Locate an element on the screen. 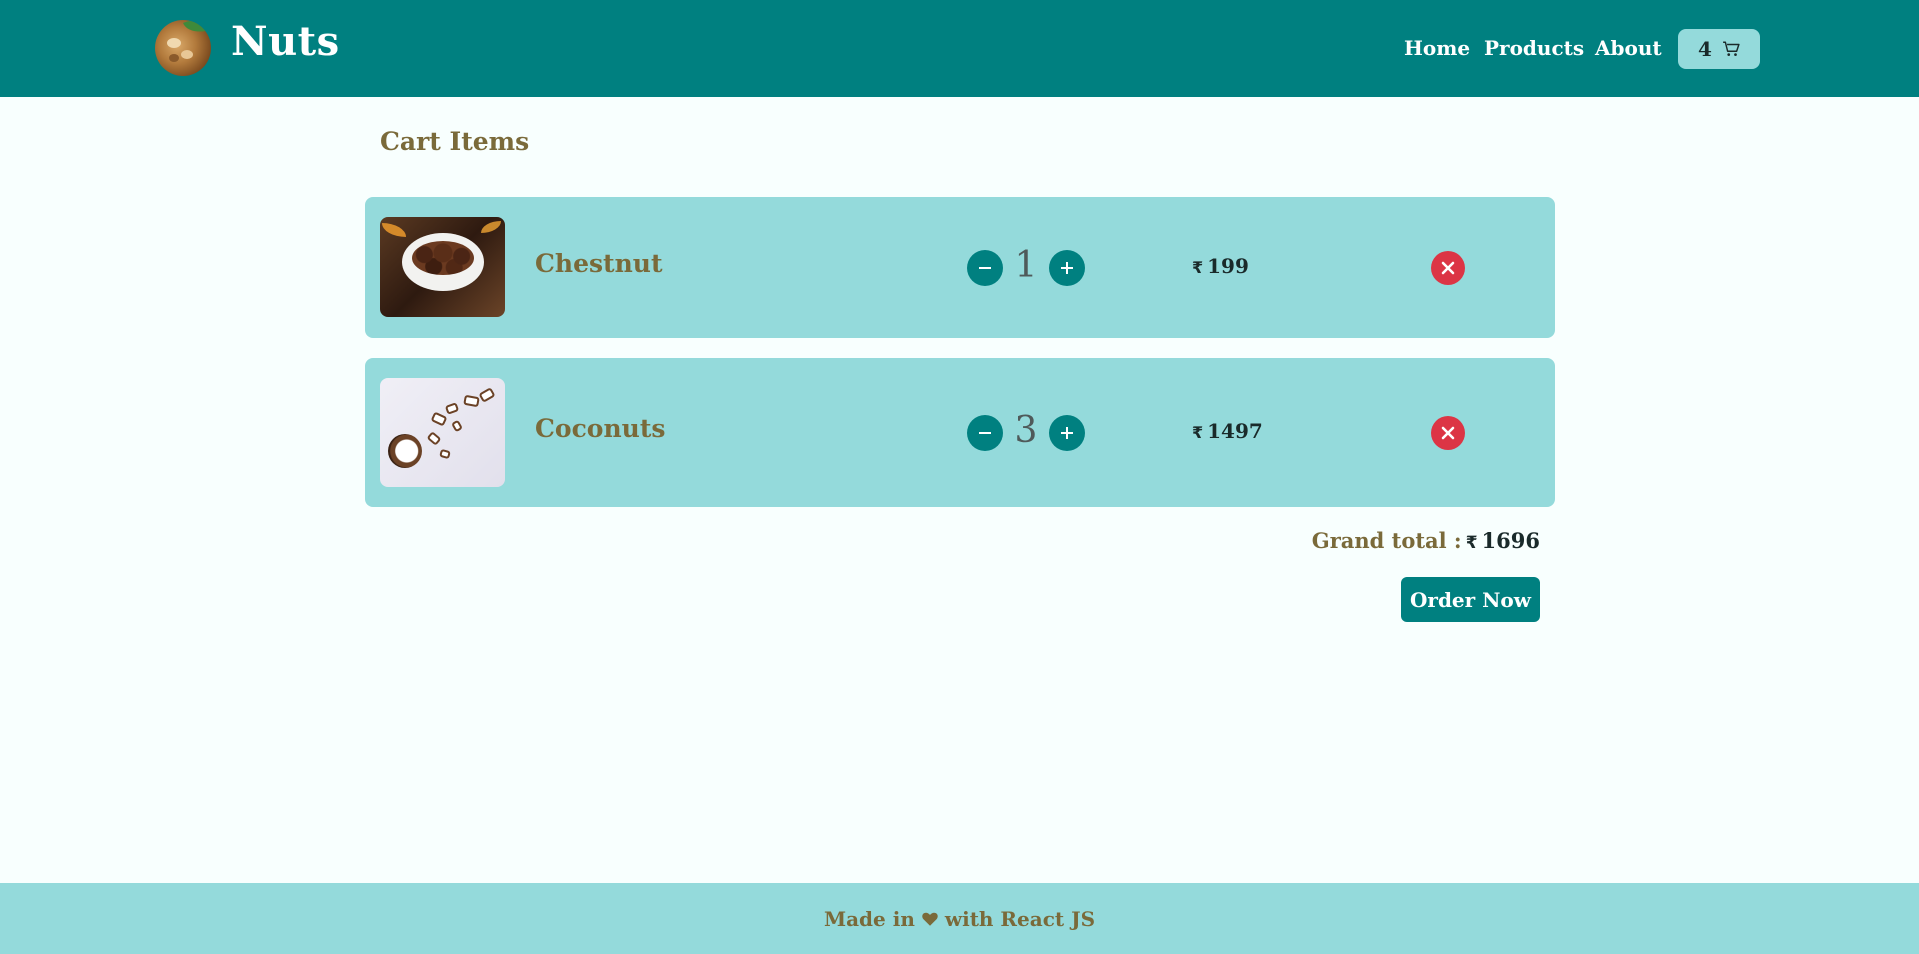  nav-link-about: About is located at coordinates (1628, 48).